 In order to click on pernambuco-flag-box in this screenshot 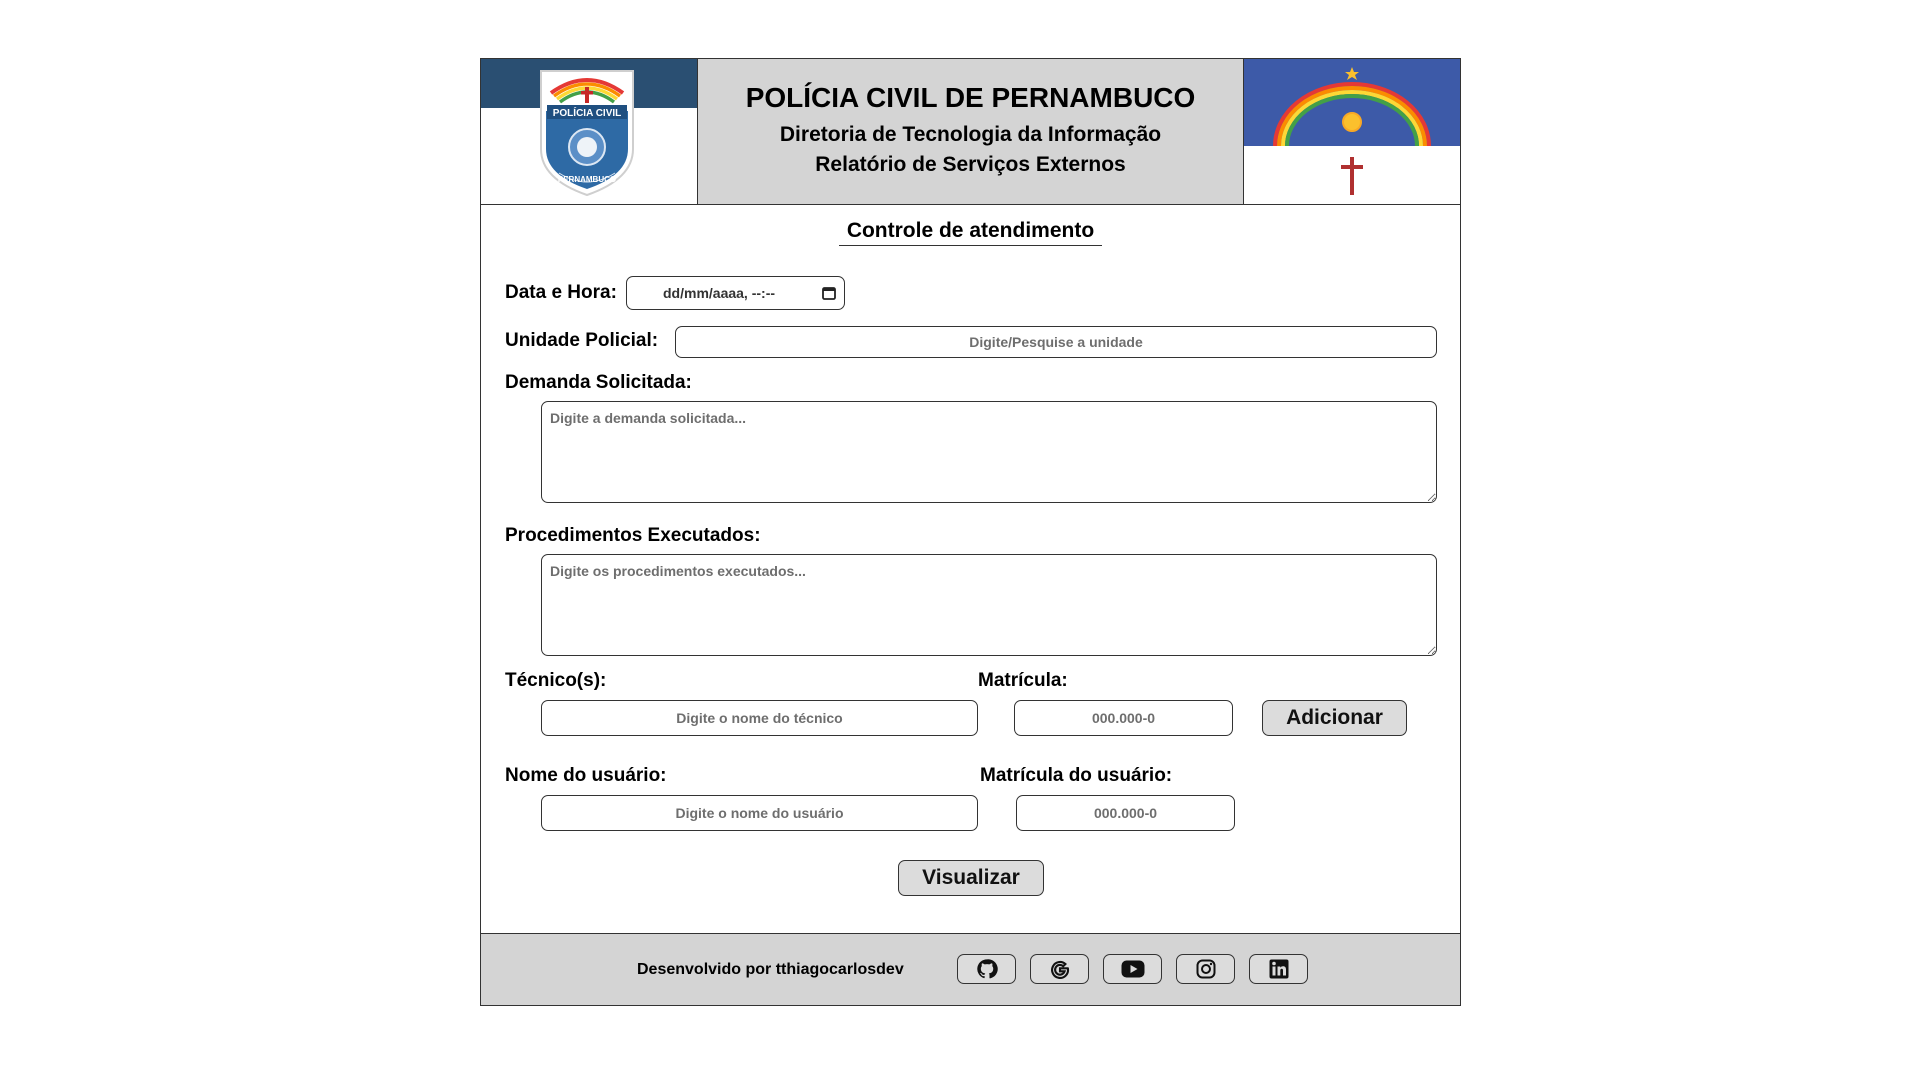, I will do `click(1351, 131)`.